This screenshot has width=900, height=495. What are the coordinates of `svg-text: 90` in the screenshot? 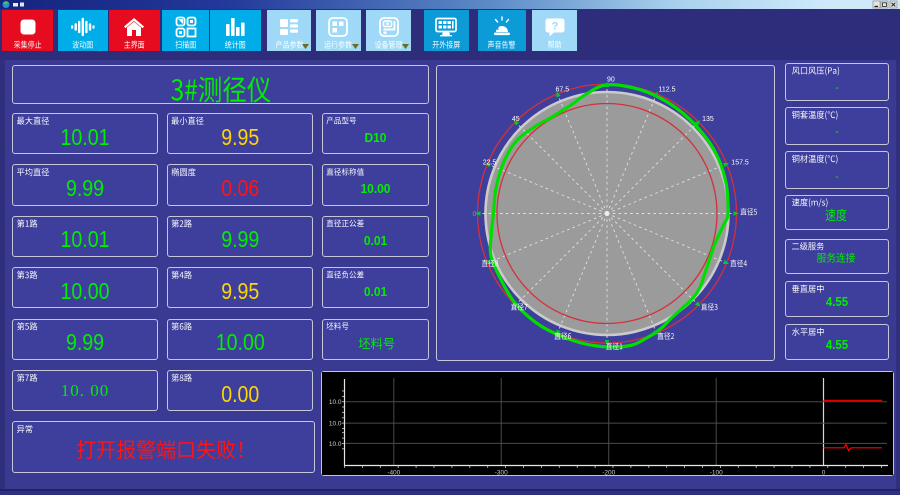 It's located at (611, 79).